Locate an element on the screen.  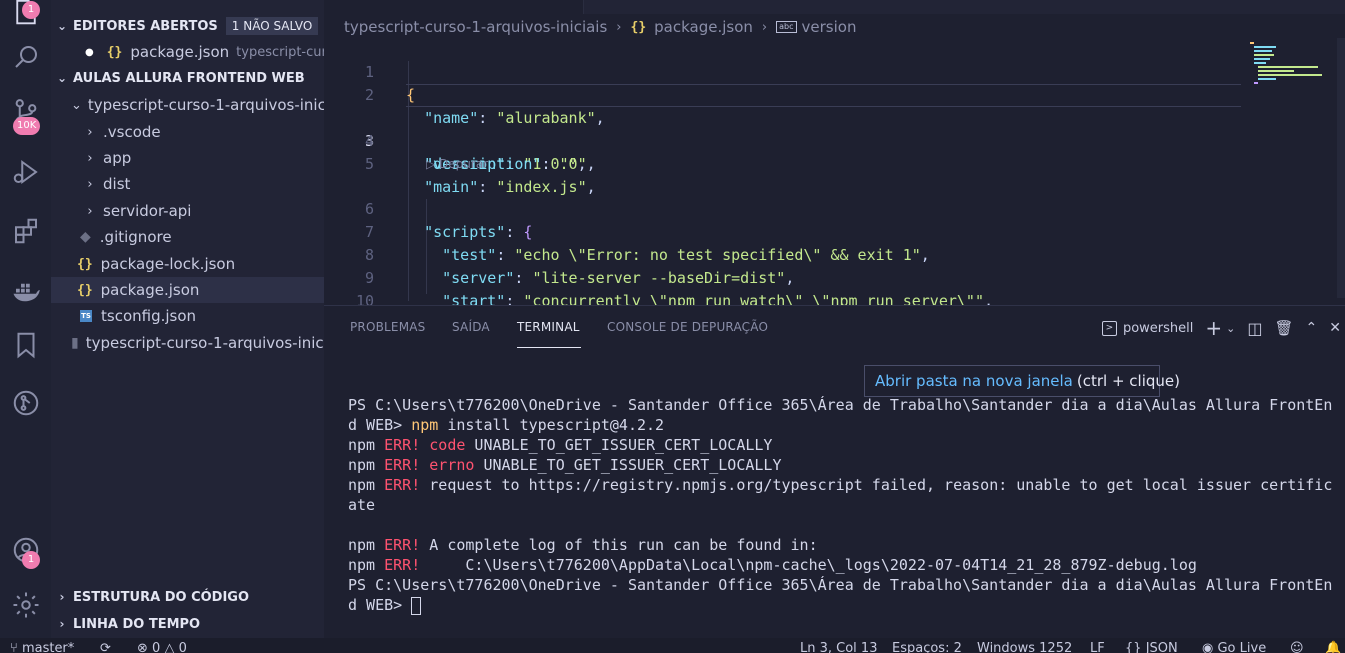
problems-status: ⊗ 0 △ 0 is located at coordinates (162, 646).